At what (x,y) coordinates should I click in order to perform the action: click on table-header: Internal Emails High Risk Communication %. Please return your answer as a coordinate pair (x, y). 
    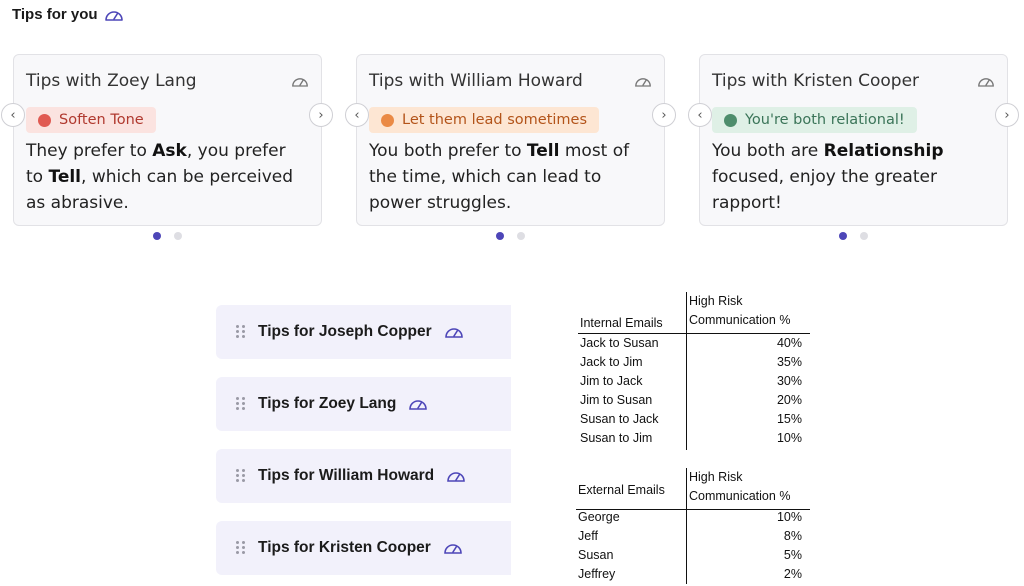
    Looking at the image, I should click on (694, 313).